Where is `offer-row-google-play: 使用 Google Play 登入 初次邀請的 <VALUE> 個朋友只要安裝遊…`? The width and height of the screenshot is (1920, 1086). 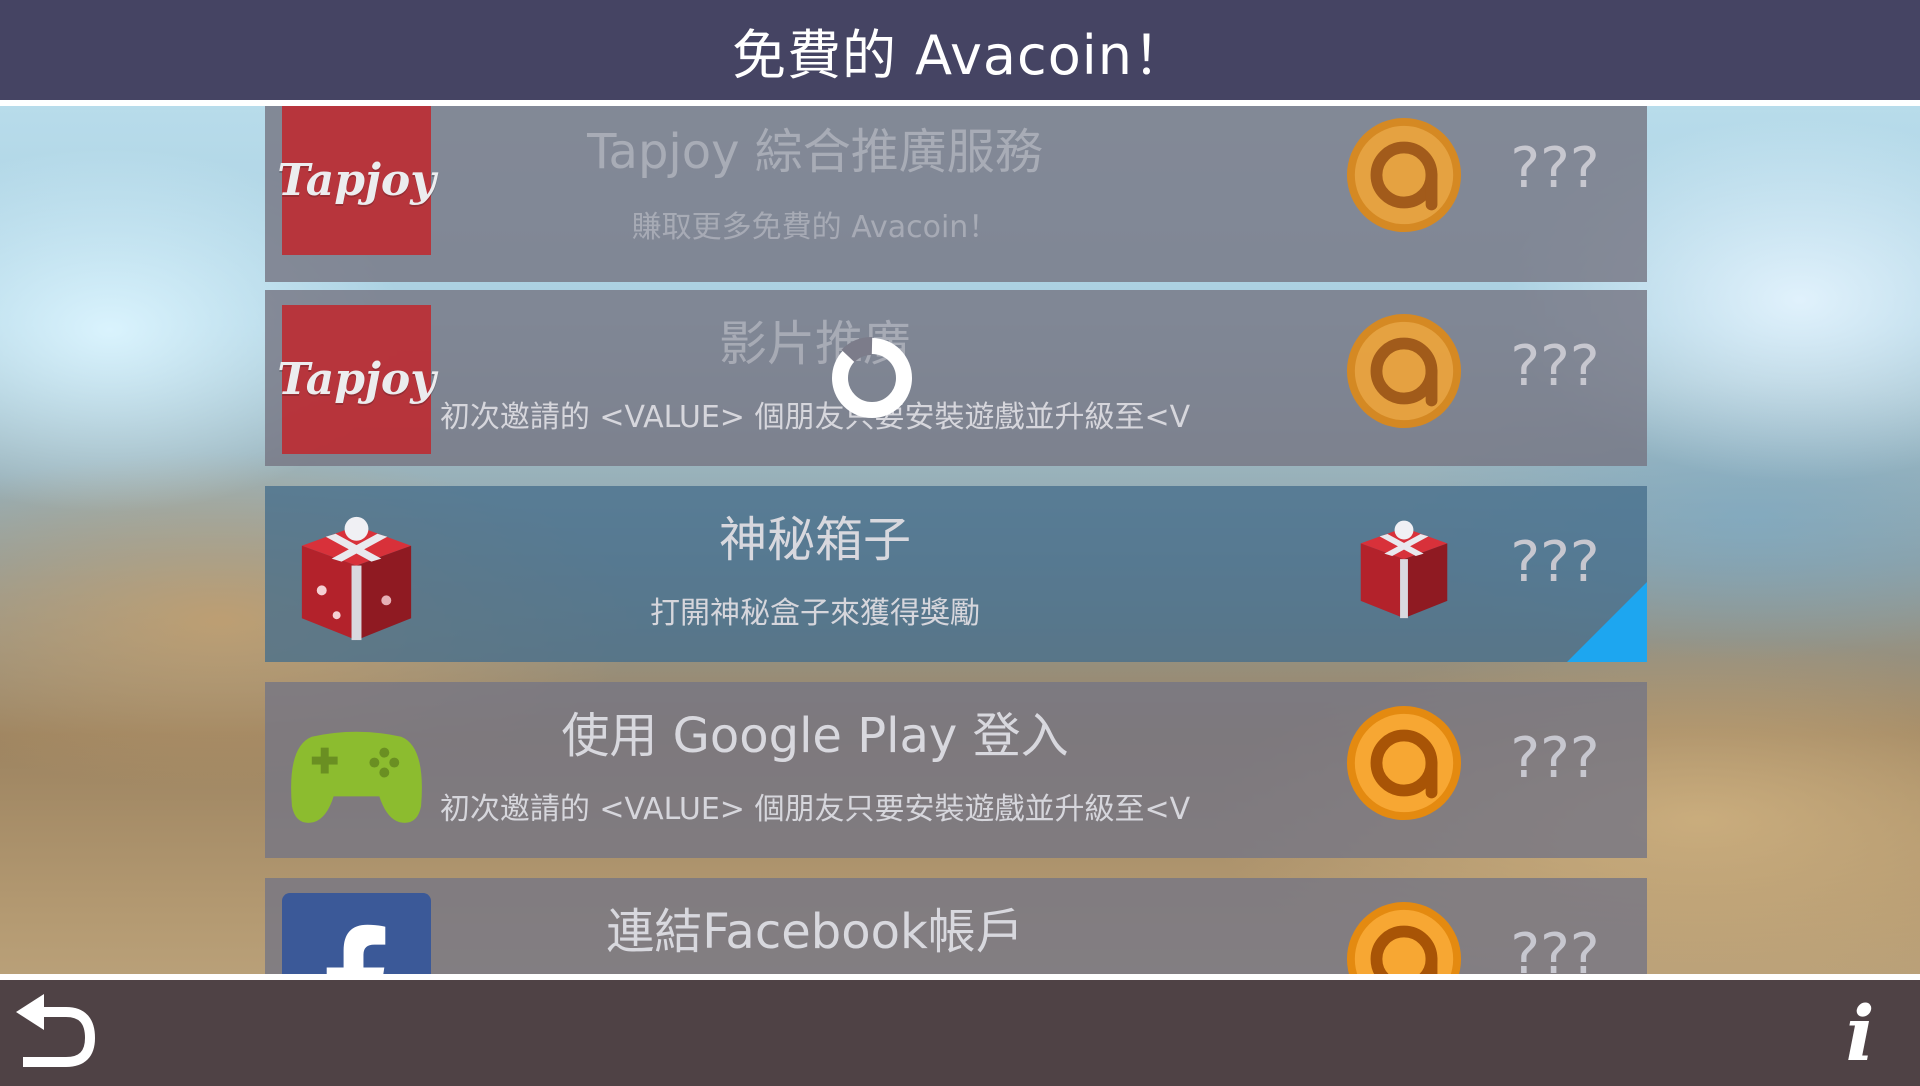
offer-row-google-play: 使用 Google Play 登入 初次邀請的 <VALUE> 個朋友只要安裝遊… is located at coordinates (956, 770).